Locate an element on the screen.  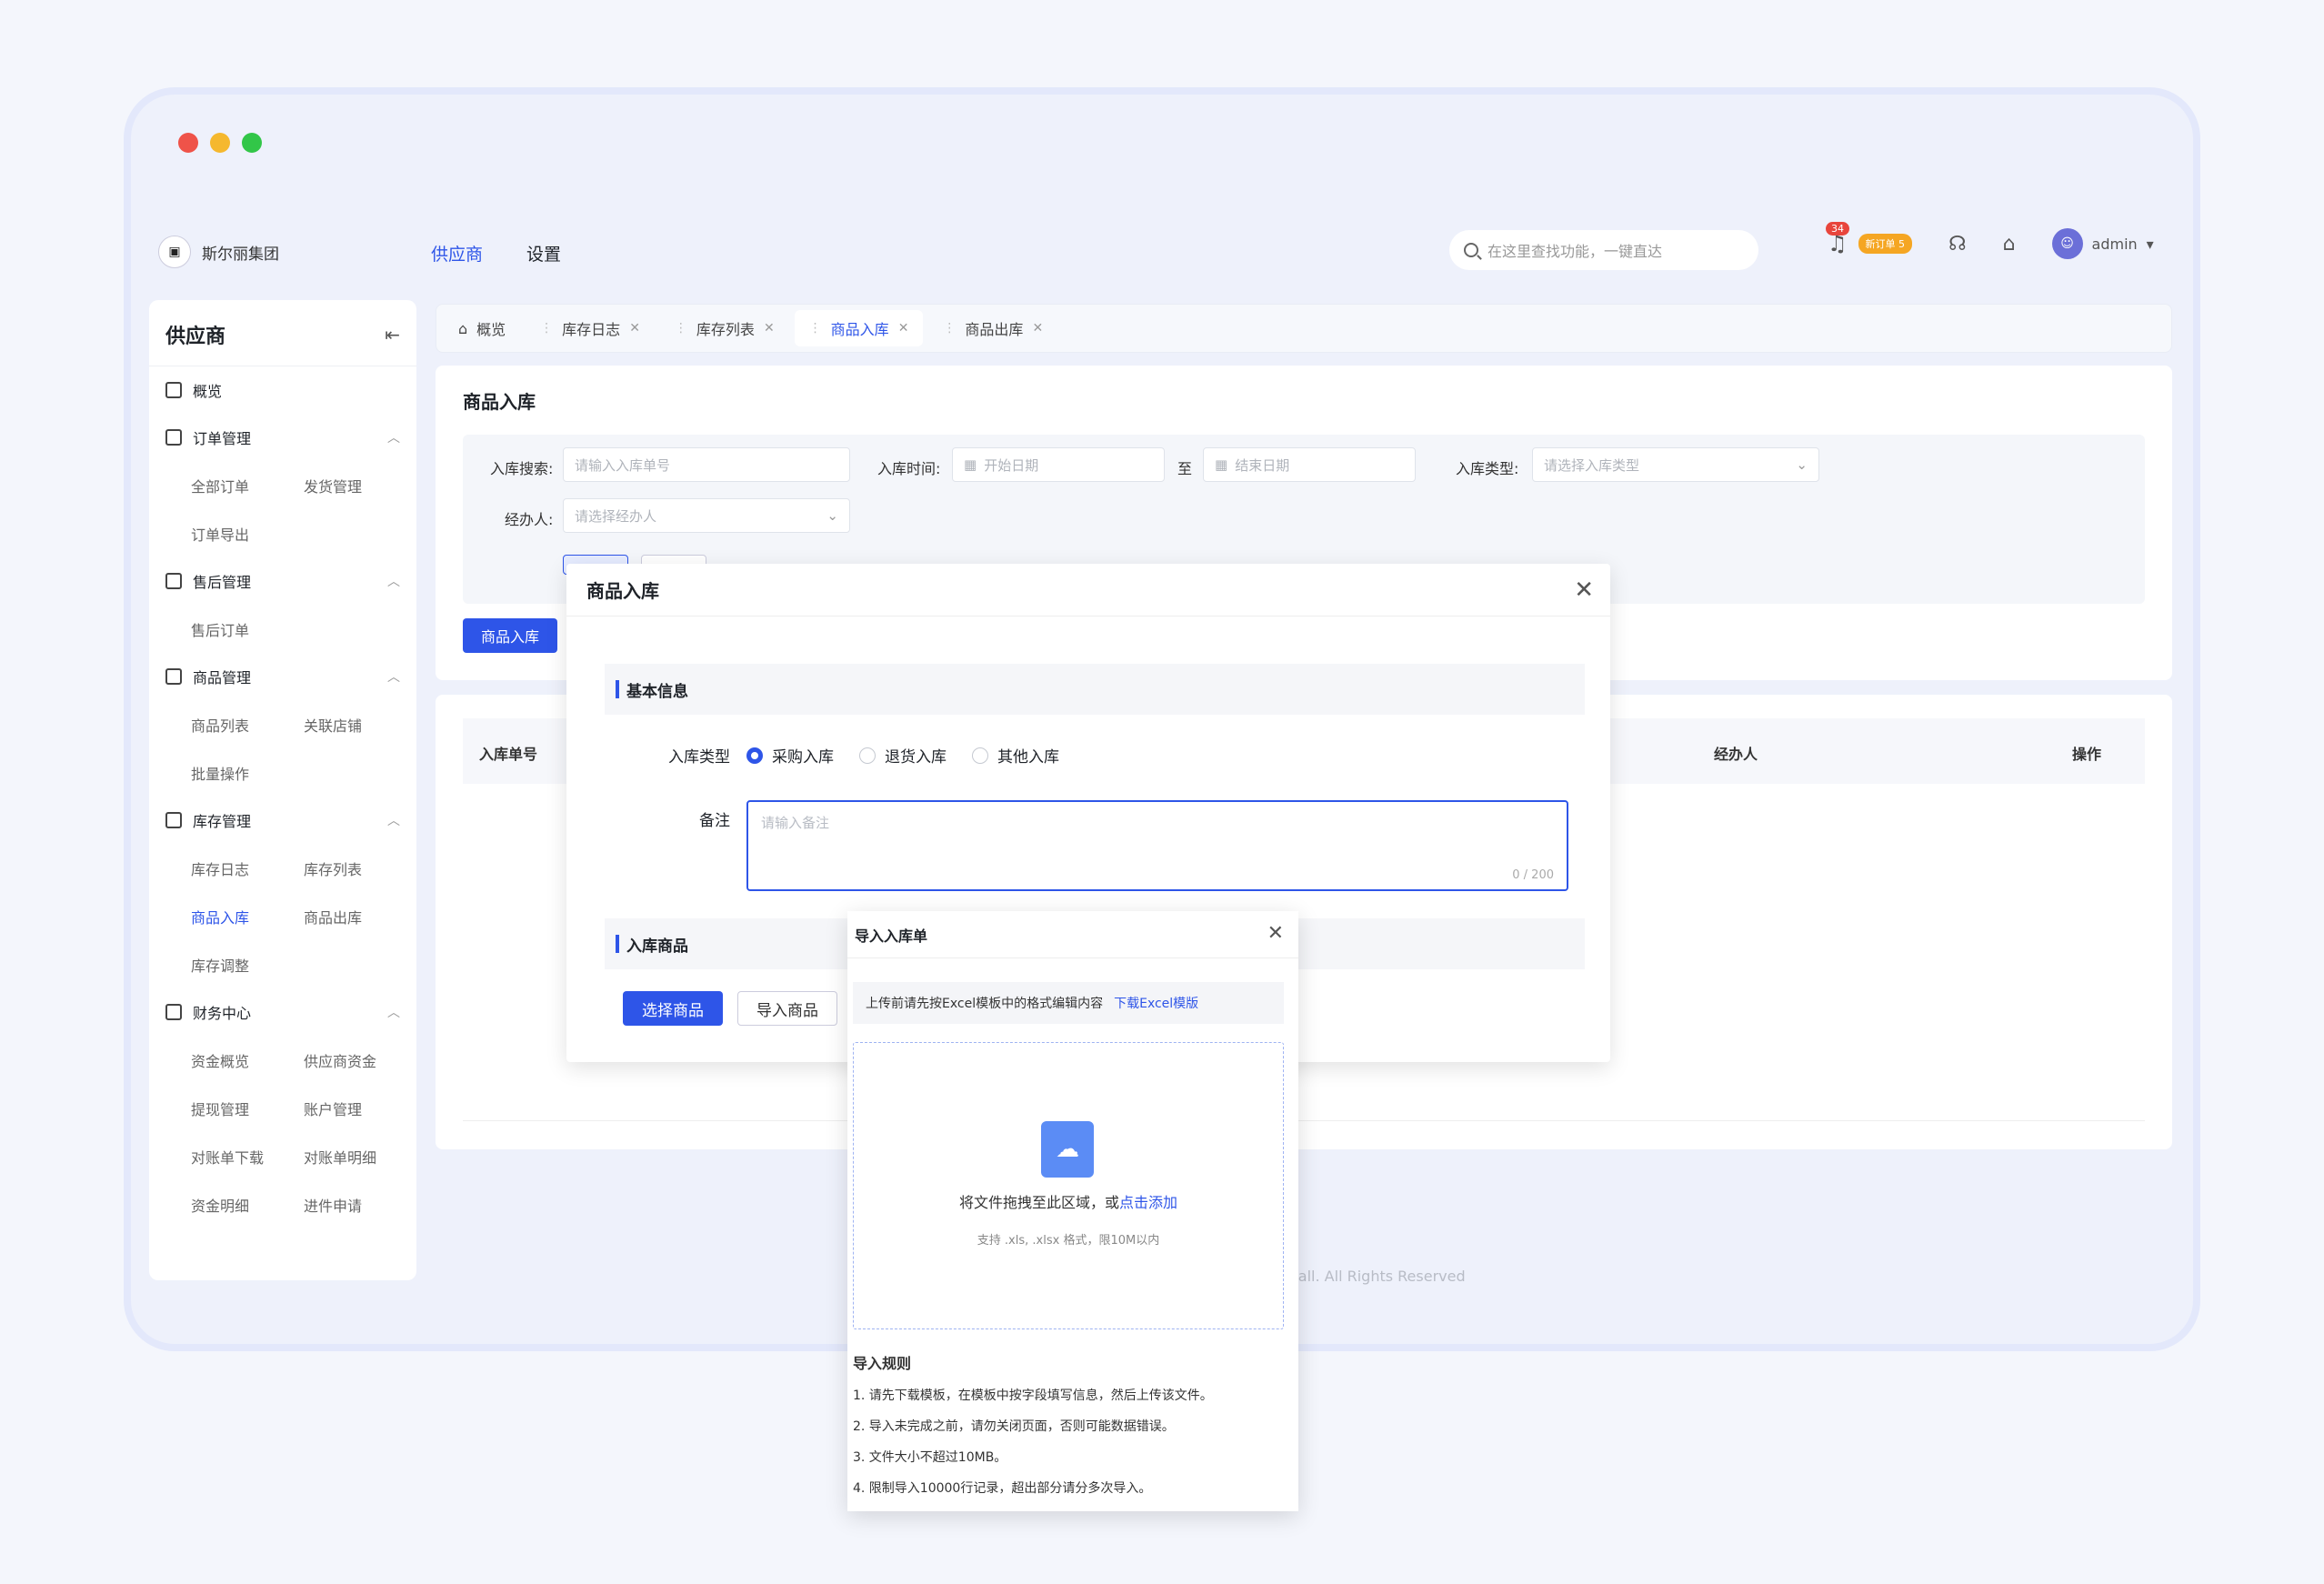
operator-select: 请选择经办人 ⌄ is located at coordinates (706, 515).